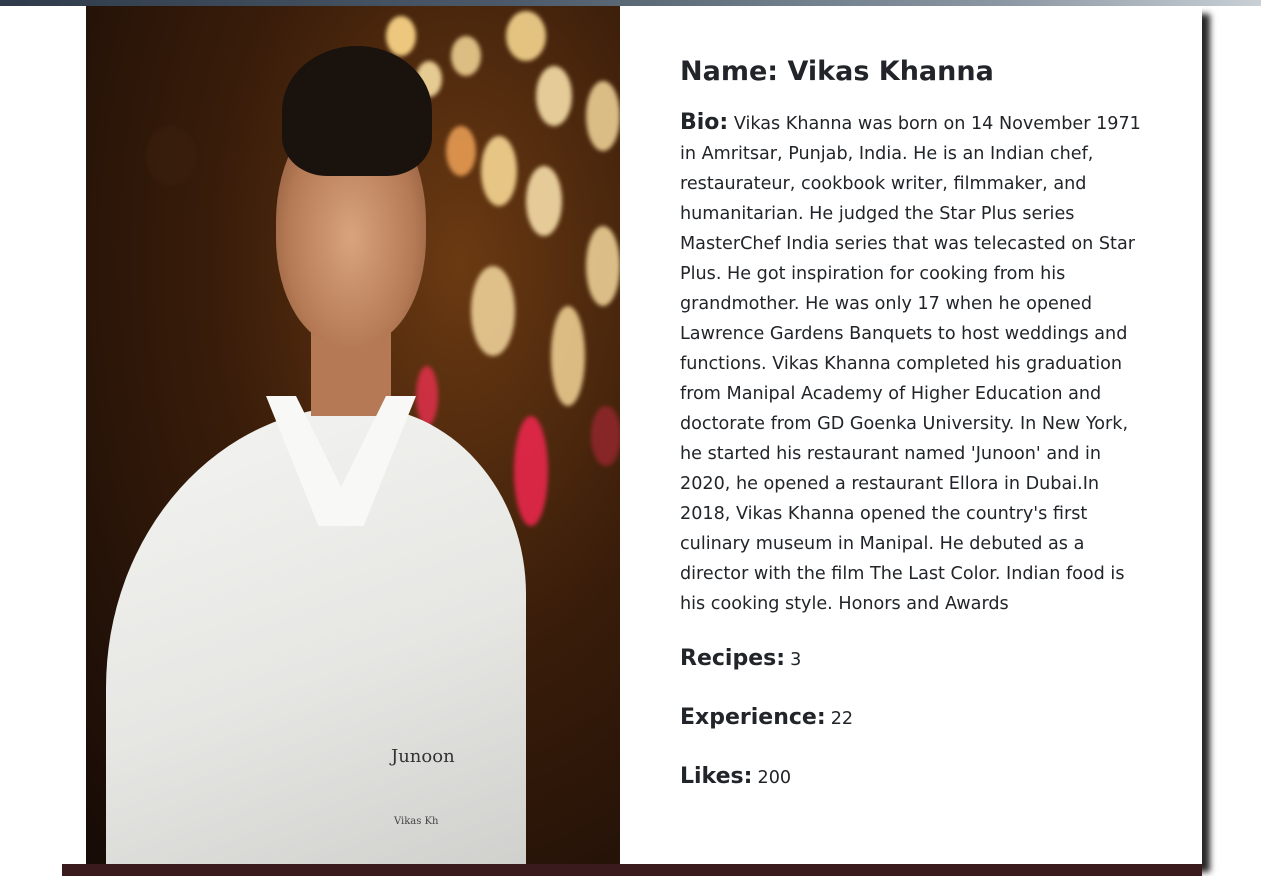 This screenshot has width=1261, height=876. I want to click on experience-value: 22, so click(842, 719).